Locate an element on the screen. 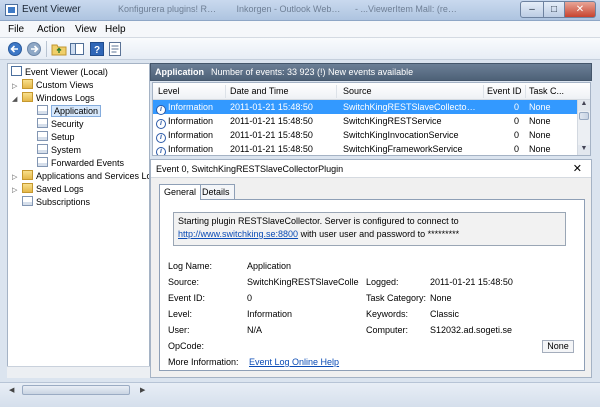 The width and height of the screenshot is (600, 407). menu-help: Help is located at coordinates (115, 29).